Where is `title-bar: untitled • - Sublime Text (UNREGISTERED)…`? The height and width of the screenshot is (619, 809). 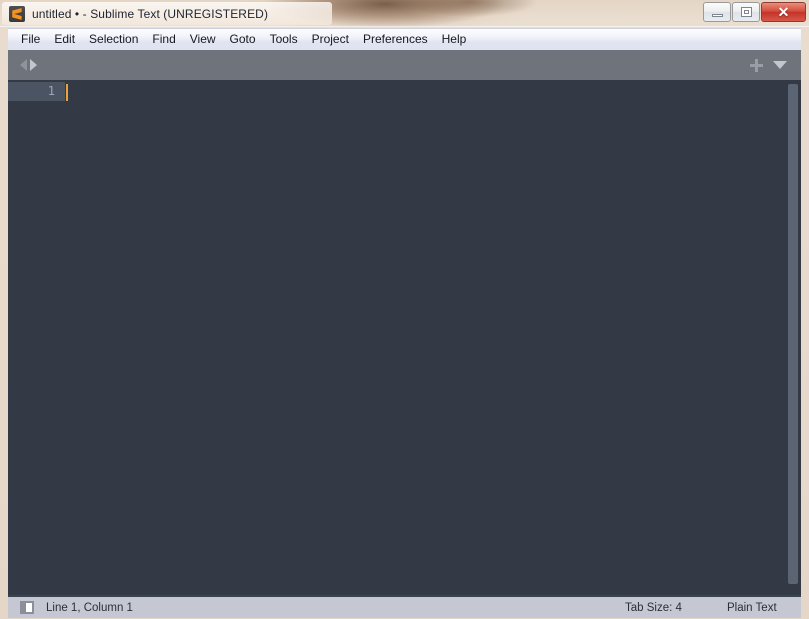
title-bar: untitled • - Sublime Text (UNREGISTERED)… is located at coordinates (404, 13).